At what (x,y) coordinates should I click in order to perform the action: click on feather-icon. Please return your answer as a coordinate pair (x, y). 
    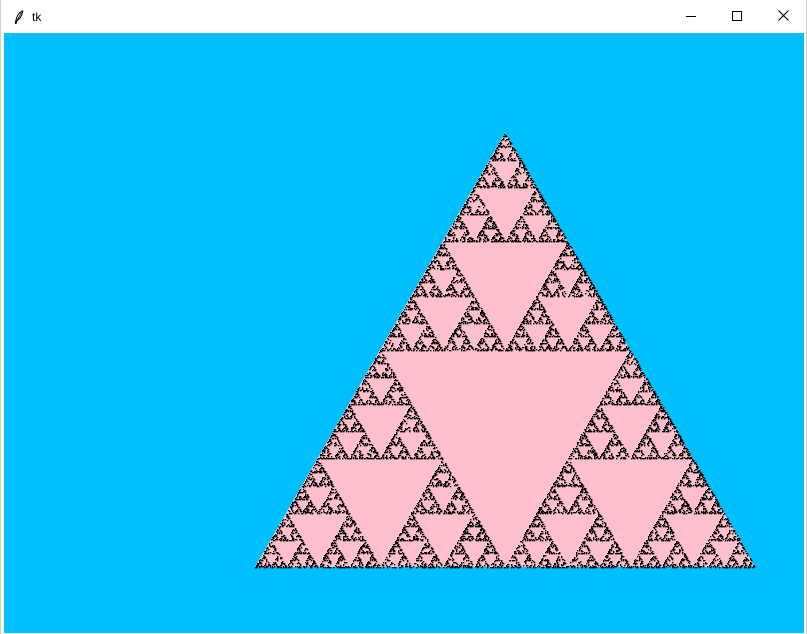
    Looking at the image, I should click on (19, 16).